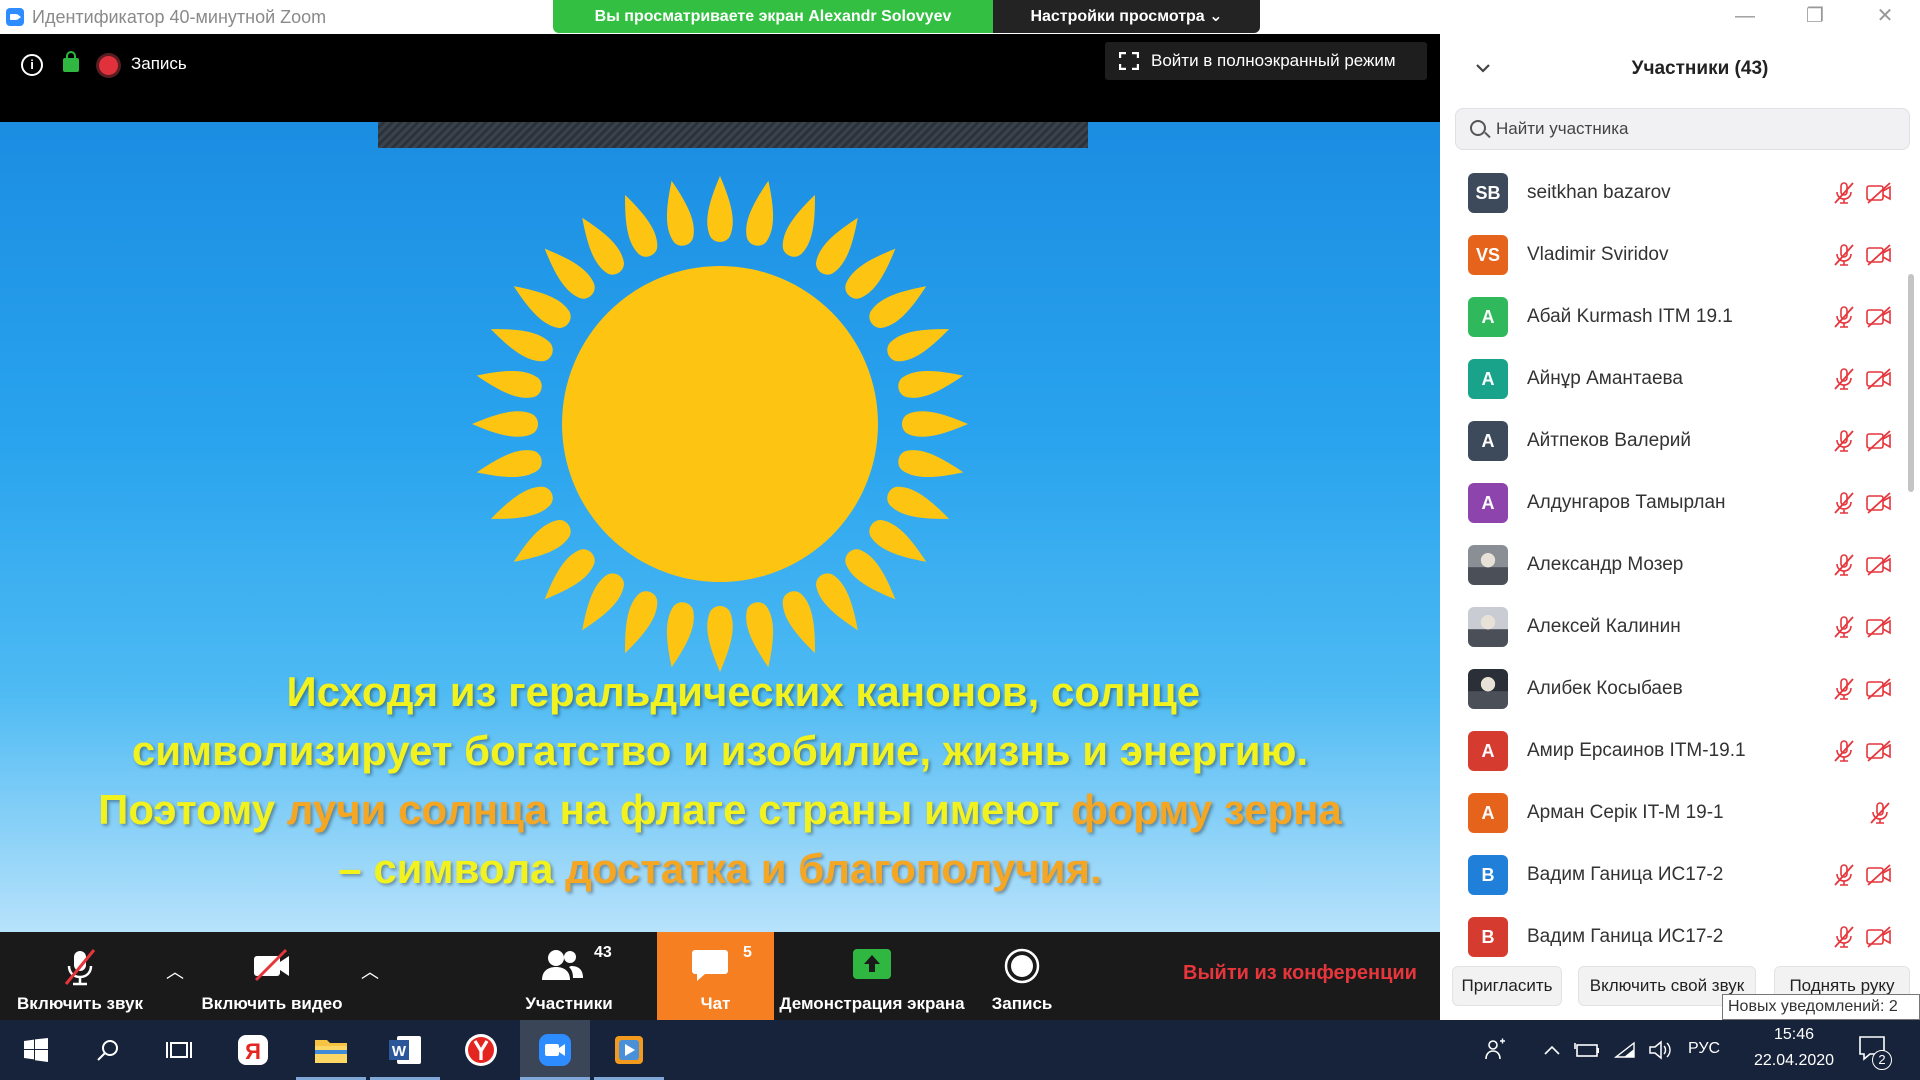  I want to click on input-language-indicator: РУС, so click(1704, 1049).